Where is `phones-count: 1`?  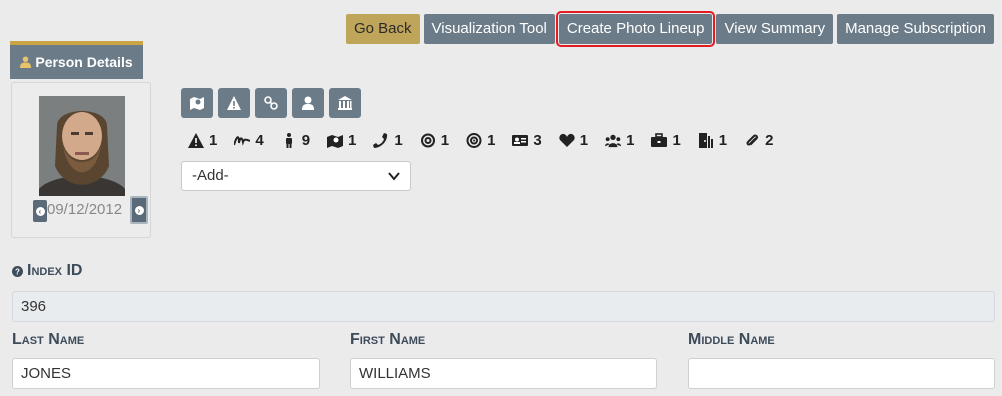 phones-count: 1 is located at coordinates (388, 140).